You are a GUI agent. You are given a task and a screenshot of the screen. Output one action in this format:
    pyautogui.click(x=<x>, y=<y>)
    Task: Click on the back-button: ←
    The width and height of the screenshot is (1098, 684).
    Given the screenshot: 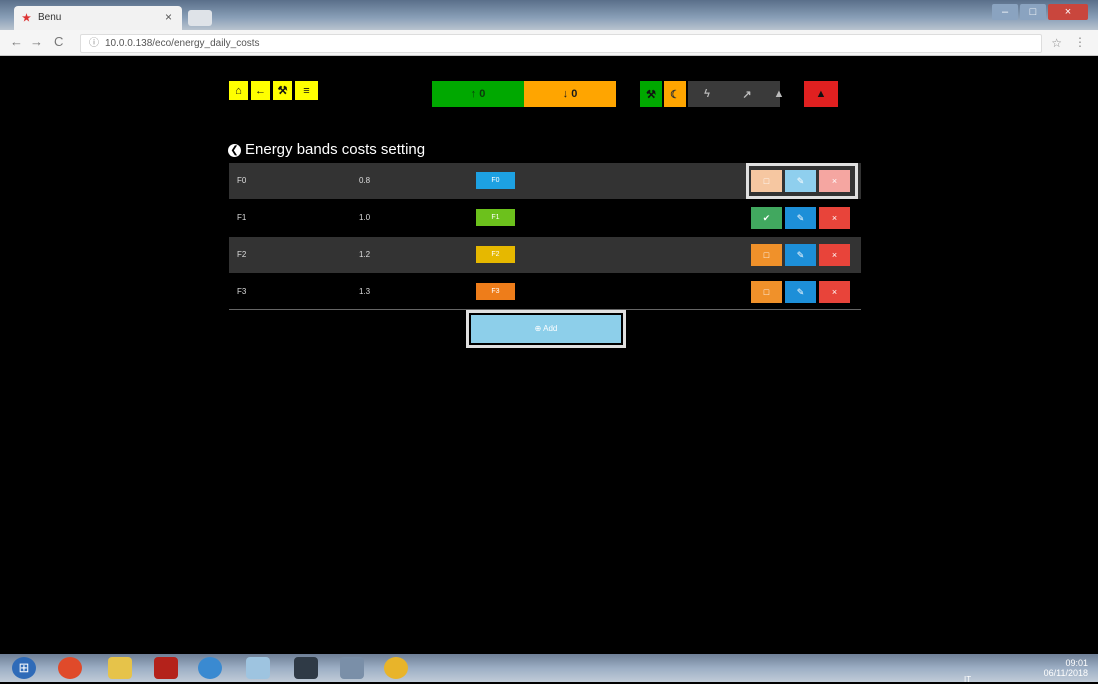 What is the action you would take?
    pyautogui.click(x=16, y=41)
    